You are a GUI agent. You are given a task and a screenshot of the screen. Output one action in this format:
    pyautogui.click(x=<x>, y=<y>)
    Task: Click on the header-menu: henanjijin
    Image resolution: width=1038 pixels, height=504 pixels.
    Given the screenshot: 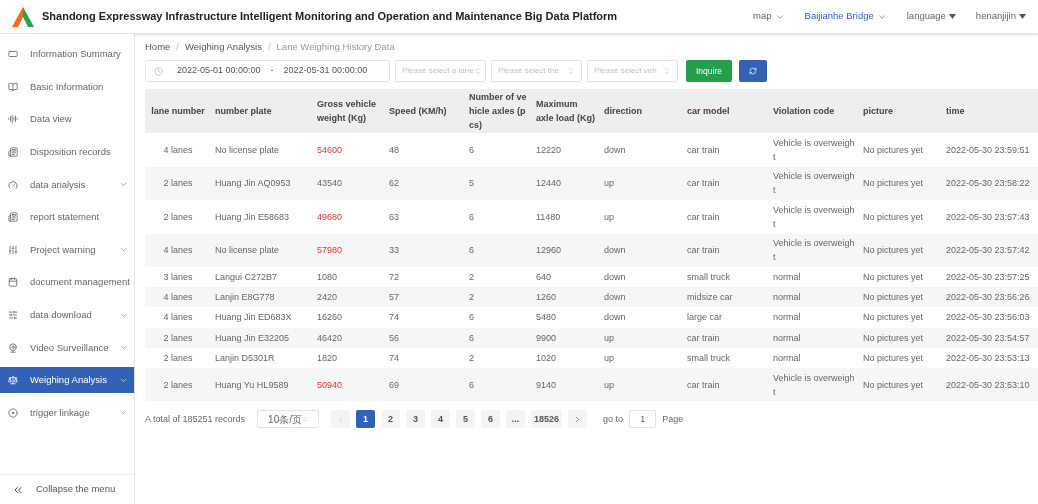 What is the action you would take?
    pyautogui.click(x=1000, y=16)
    